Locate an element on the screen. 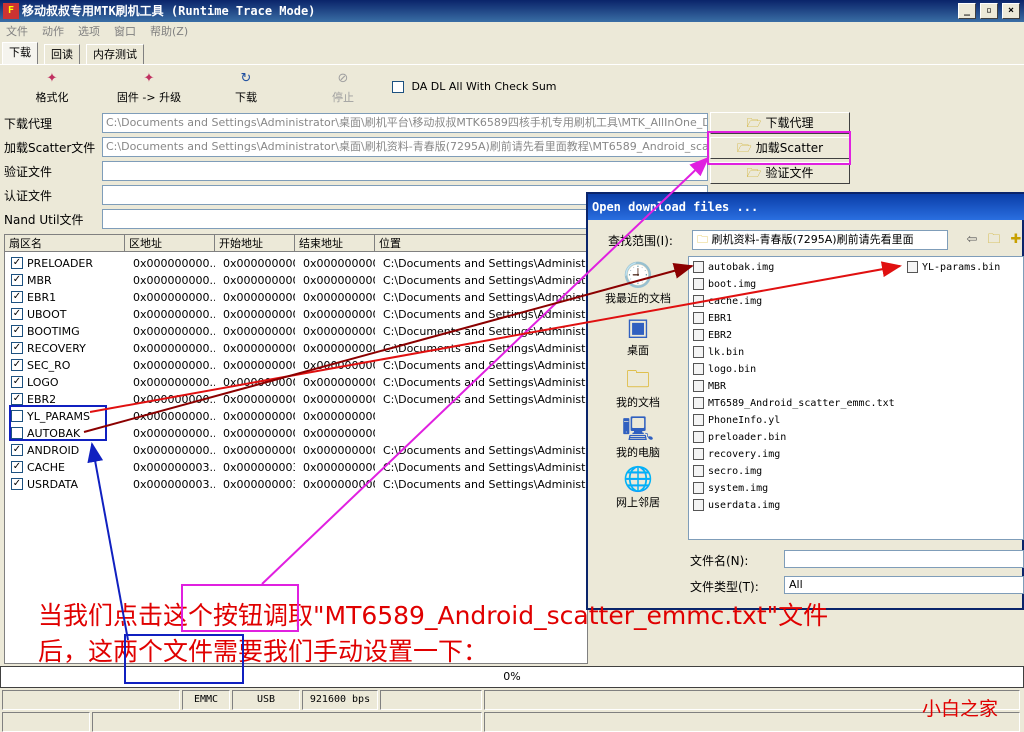  file-item: logo.bin is located at coordinates (724, 369).